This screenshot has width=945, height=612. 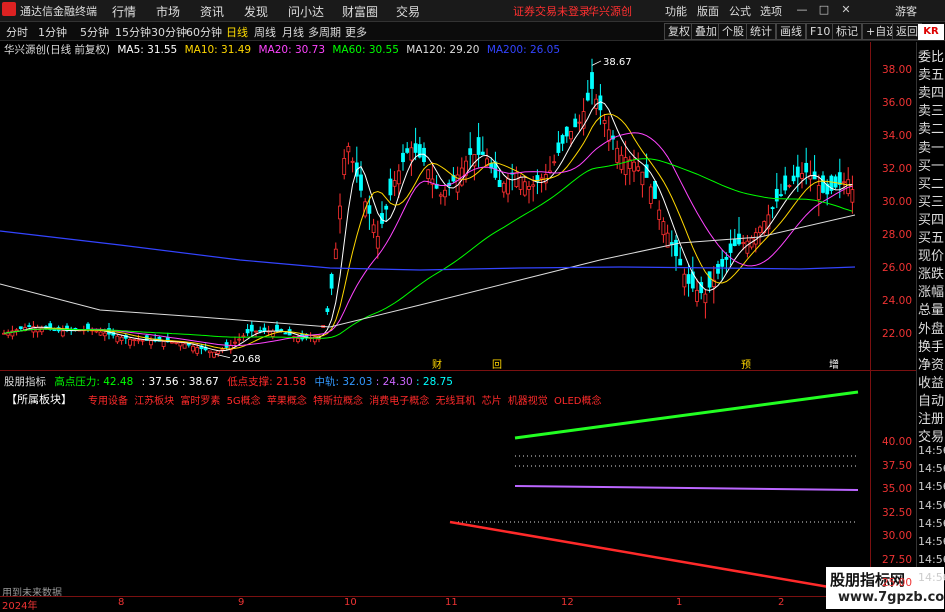 I want to click on menu-gongshi: 公式, so click(x=740, y=11).